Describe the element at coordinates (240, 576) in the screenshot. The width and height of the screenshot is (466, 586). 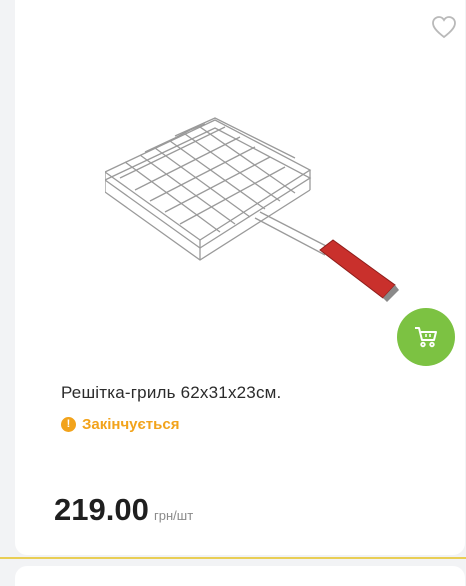
I see `next-product-card` at that location.